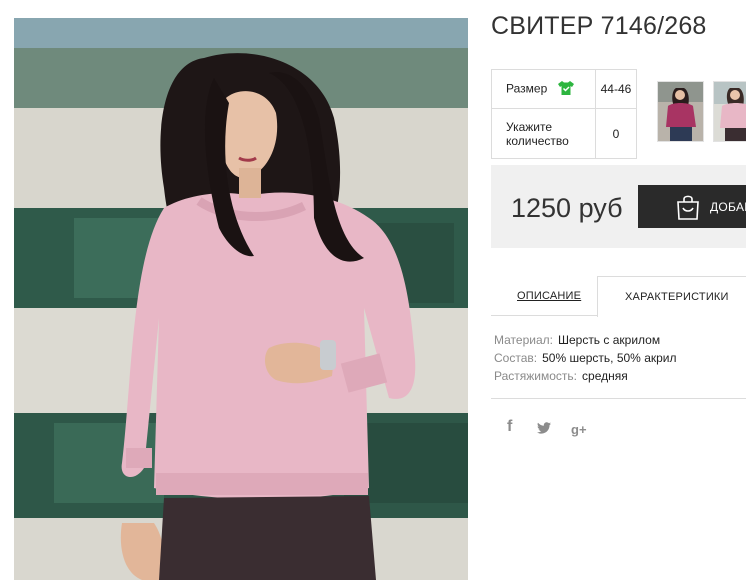 This screenshot has height=580, width=746. I want to click on divider, so click(618, 398).